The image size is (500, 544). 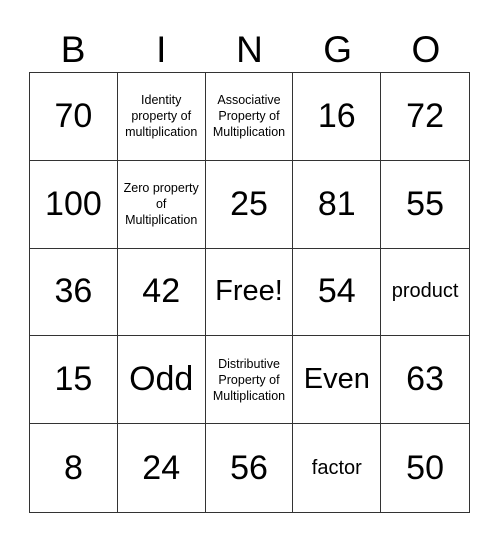 What do you see at coordinates (425, 380) in the screenshot?
I see `bingo-cell: 63` at bounding box center [425, 380].